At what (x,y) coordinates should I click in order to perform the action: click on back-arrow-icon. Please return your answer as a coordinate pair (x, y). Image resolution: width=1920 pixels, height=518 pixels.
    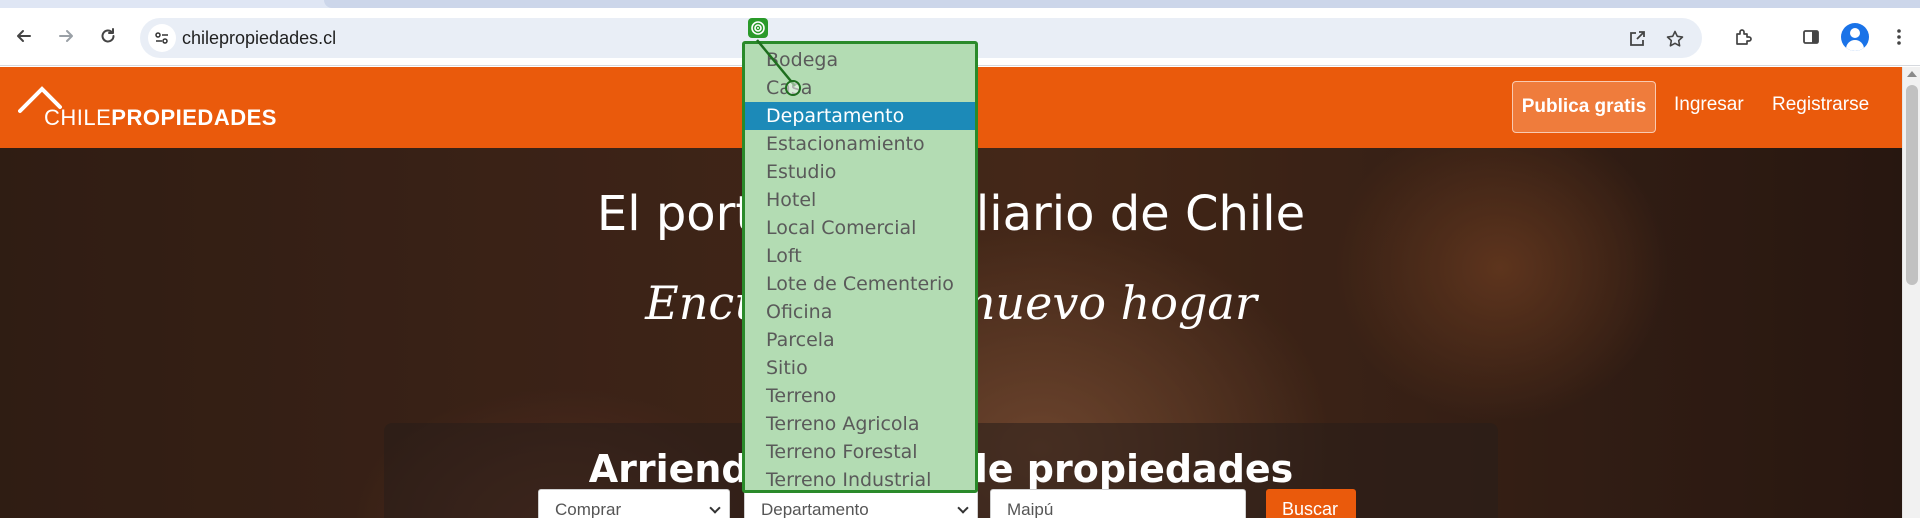
    Looking at the image, I should click on (24, 36).